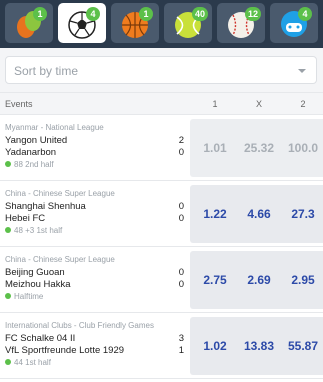  I want to click on sport-tab-baseball: 12, so click(241, 23).